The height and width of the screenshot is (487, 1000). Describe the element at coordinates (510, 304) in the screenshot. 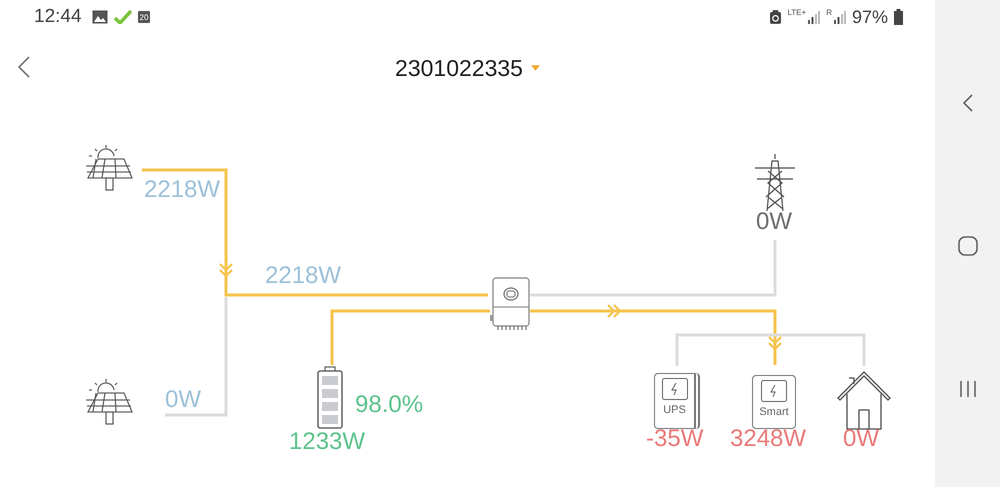

I see `inverter-icon` at that location.